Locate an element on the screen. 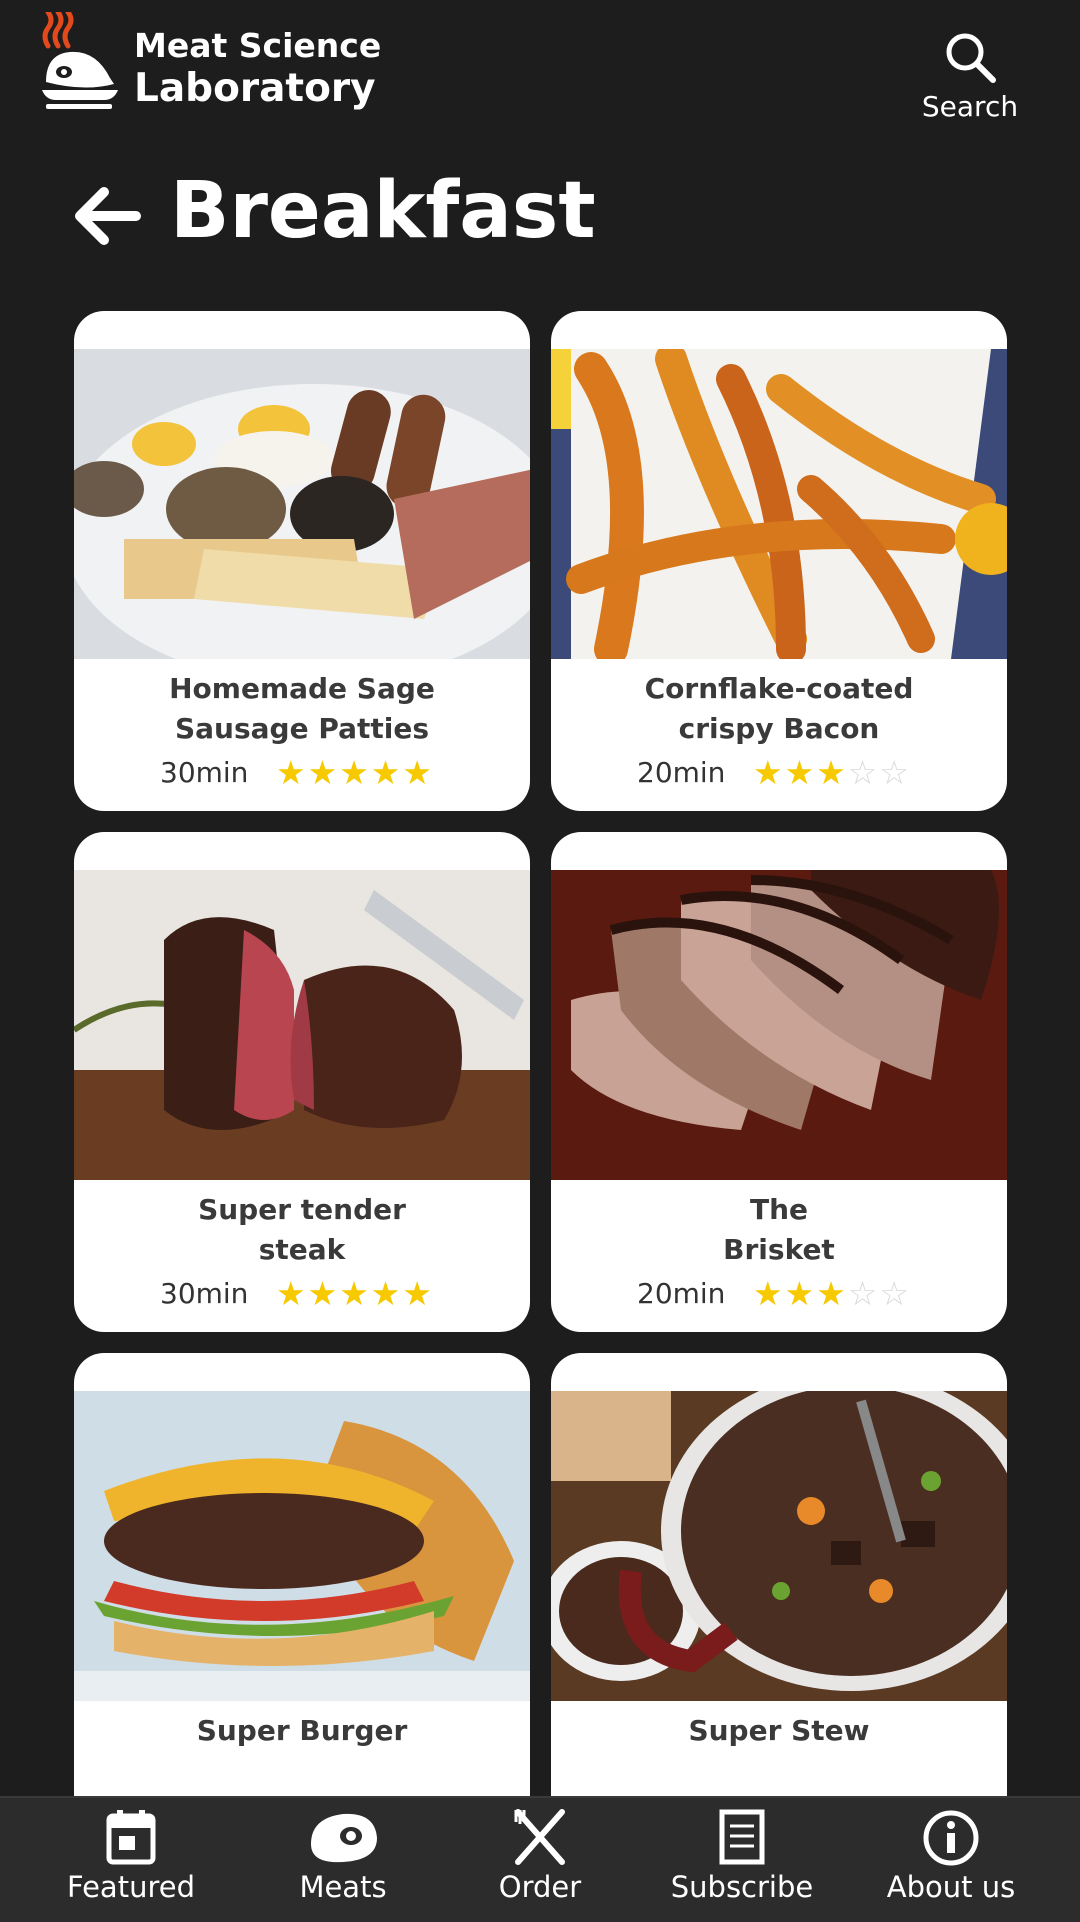  nav-about: About us is located at coordinates (951, 1856).